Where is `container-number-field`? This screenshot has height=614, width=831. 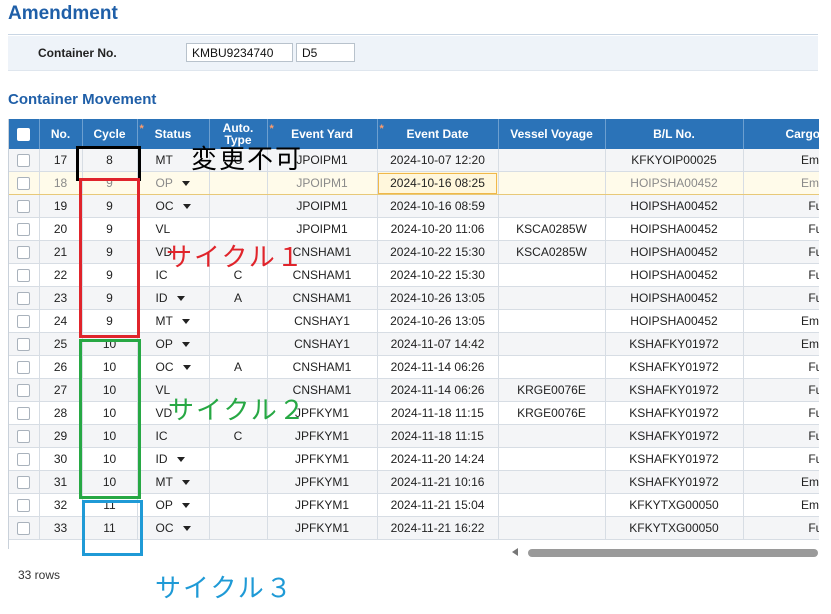
container-number-field is located at coordinates (239, 52).